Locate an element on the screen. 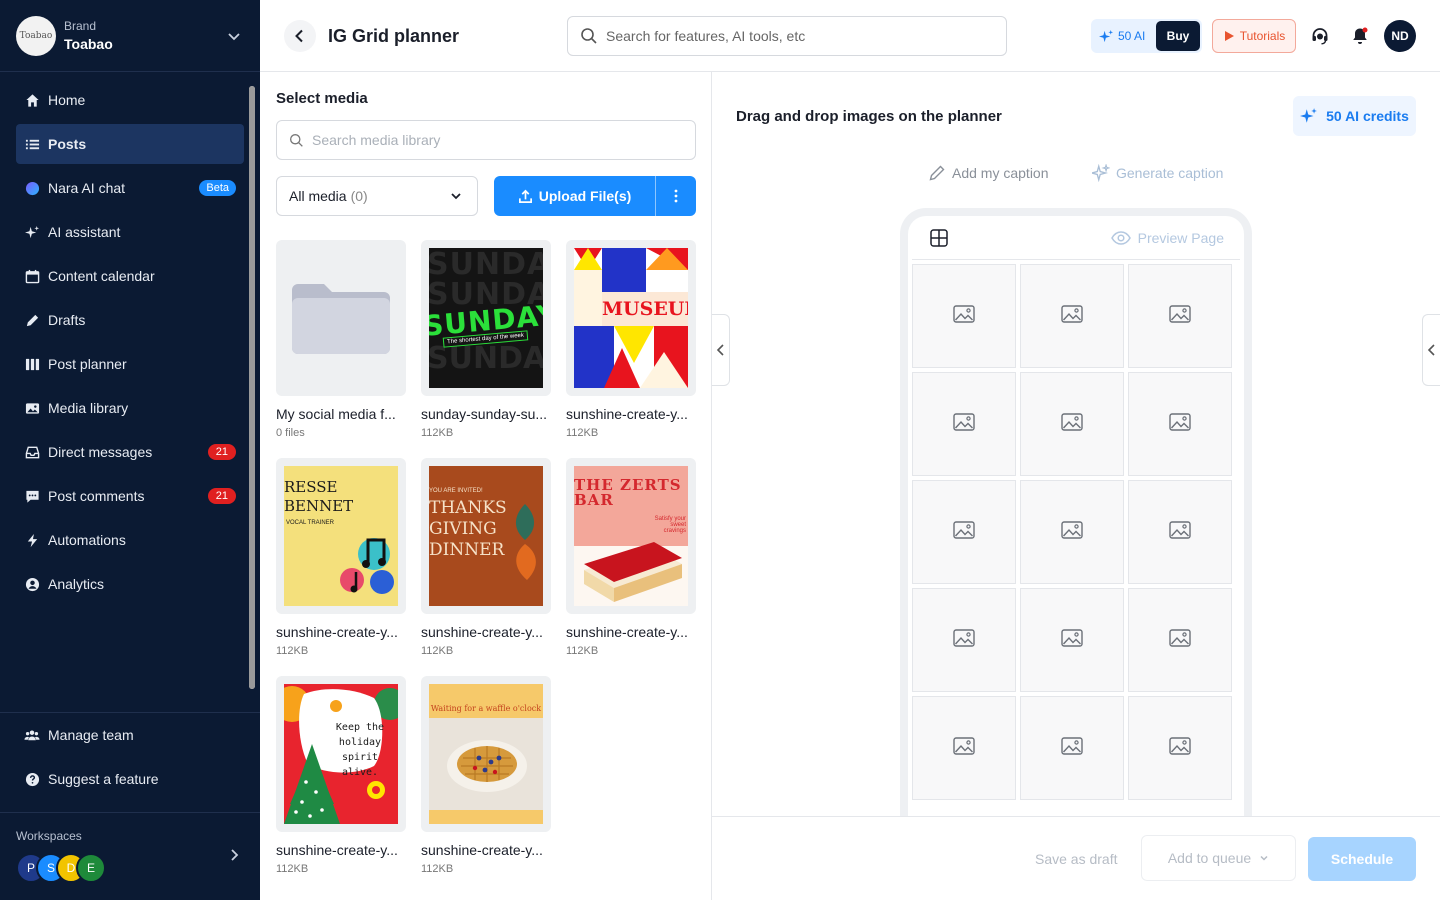 The image size is (1440, 900). team-icon is located at coordinates (32, 735).